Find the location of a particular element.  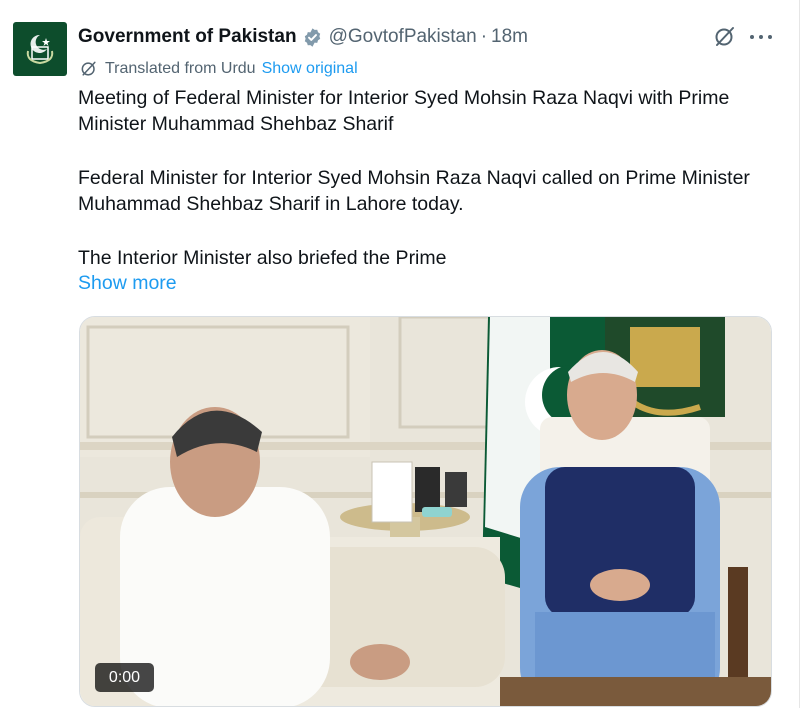

translate-icon is located at coordinates (88, 68).